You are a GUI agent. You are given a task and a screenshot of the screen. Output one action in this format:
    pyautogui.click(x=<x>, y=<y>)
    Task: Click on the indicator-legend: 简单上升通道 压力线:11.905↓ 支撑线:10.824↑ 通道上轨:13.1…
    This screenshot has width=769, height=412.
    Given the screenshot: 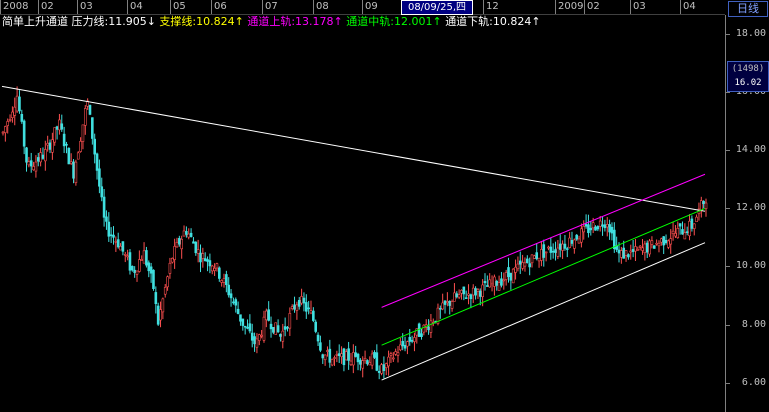 What is the action you would take?
    pyautogui.click(x=271, y=22)
    